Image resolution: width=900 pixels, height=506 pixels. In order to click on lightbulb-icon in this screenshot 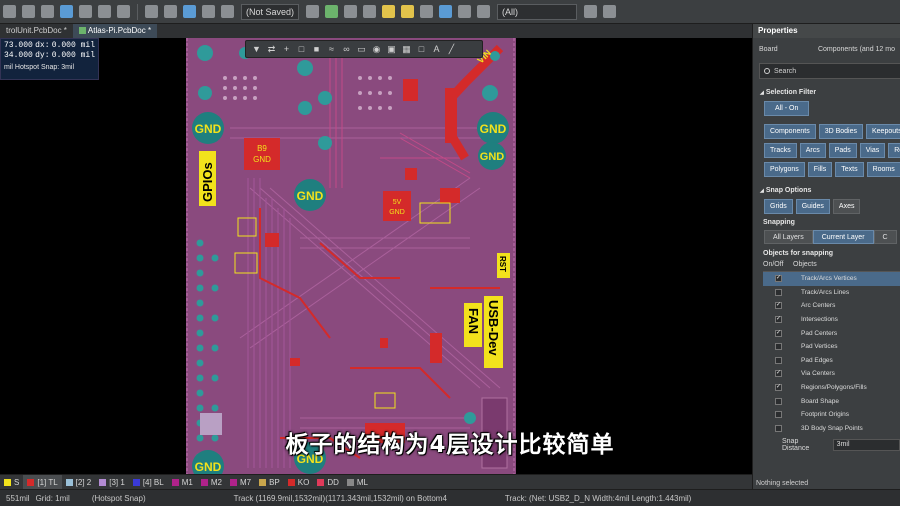, I will do `click(408, 11)`.